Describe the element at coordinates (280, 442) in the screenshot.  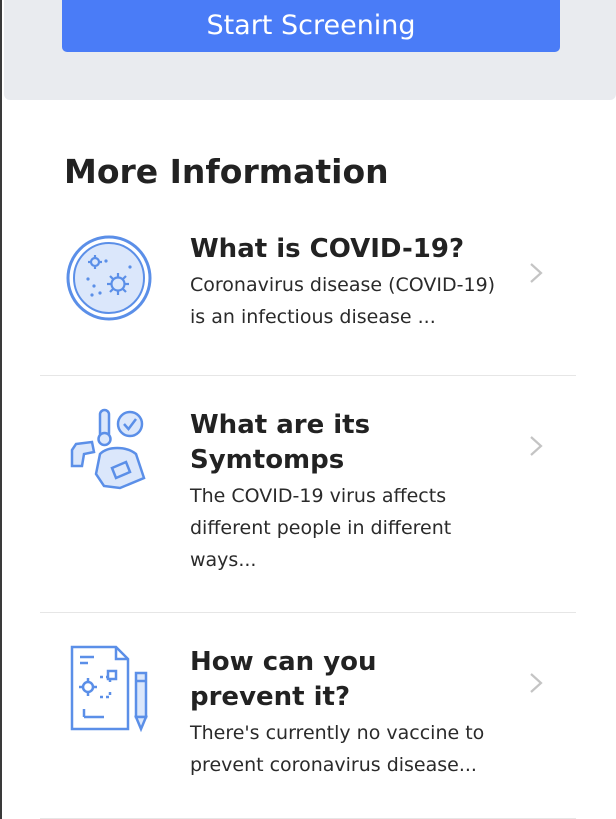
I see `item-title: What are its Symtomps` at that location.